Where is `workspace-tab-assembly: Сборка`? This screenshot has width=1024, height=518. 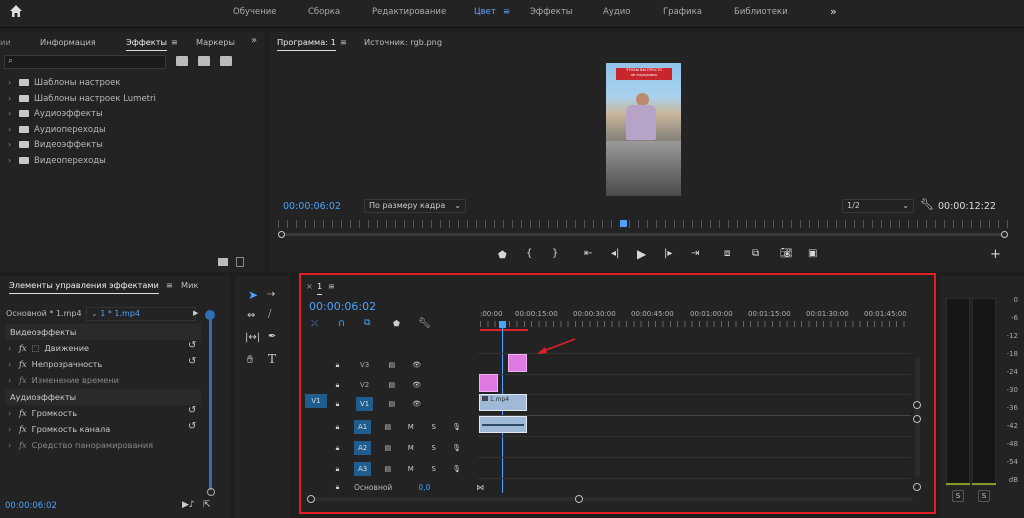
workspace-tab-assembly: Сборка is located at coordinates (324, 12).